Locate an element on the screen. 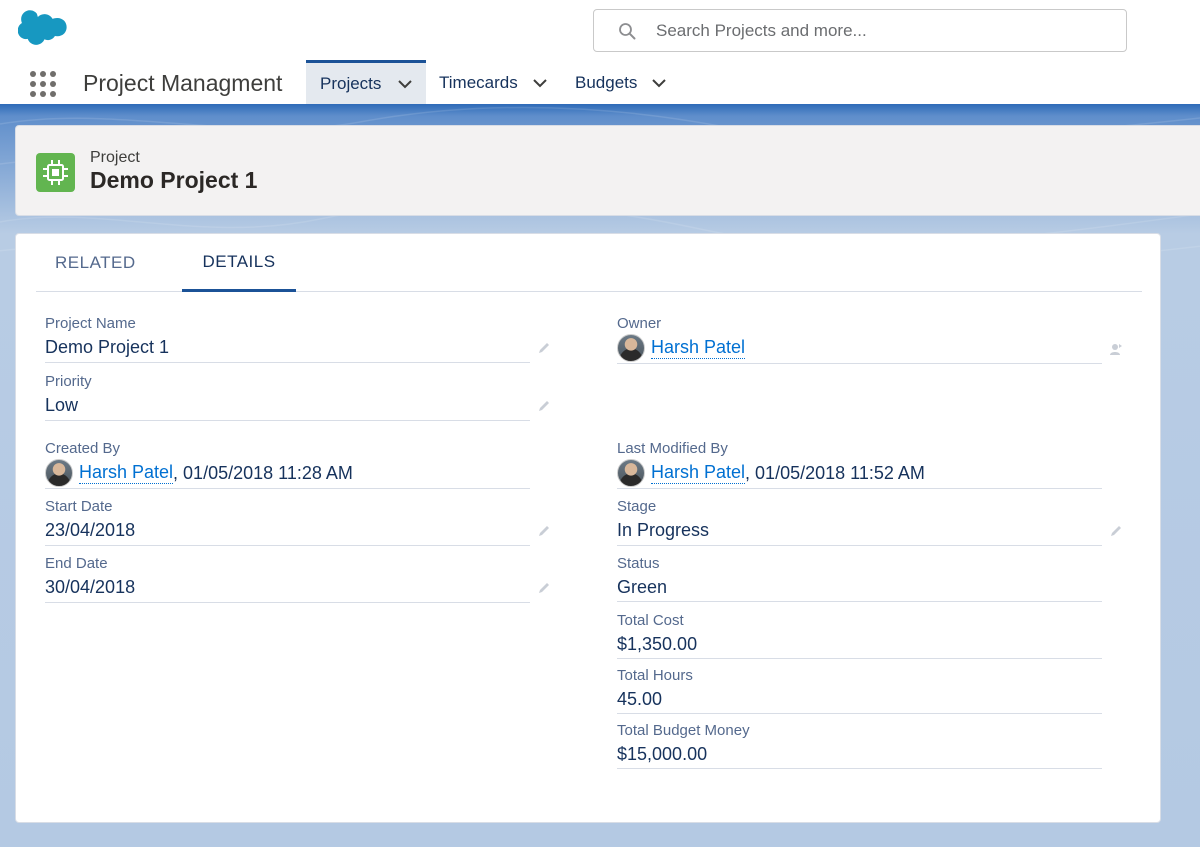  field-project-name: Project Name Demo Project 1 is located at coordinates (310, 340).